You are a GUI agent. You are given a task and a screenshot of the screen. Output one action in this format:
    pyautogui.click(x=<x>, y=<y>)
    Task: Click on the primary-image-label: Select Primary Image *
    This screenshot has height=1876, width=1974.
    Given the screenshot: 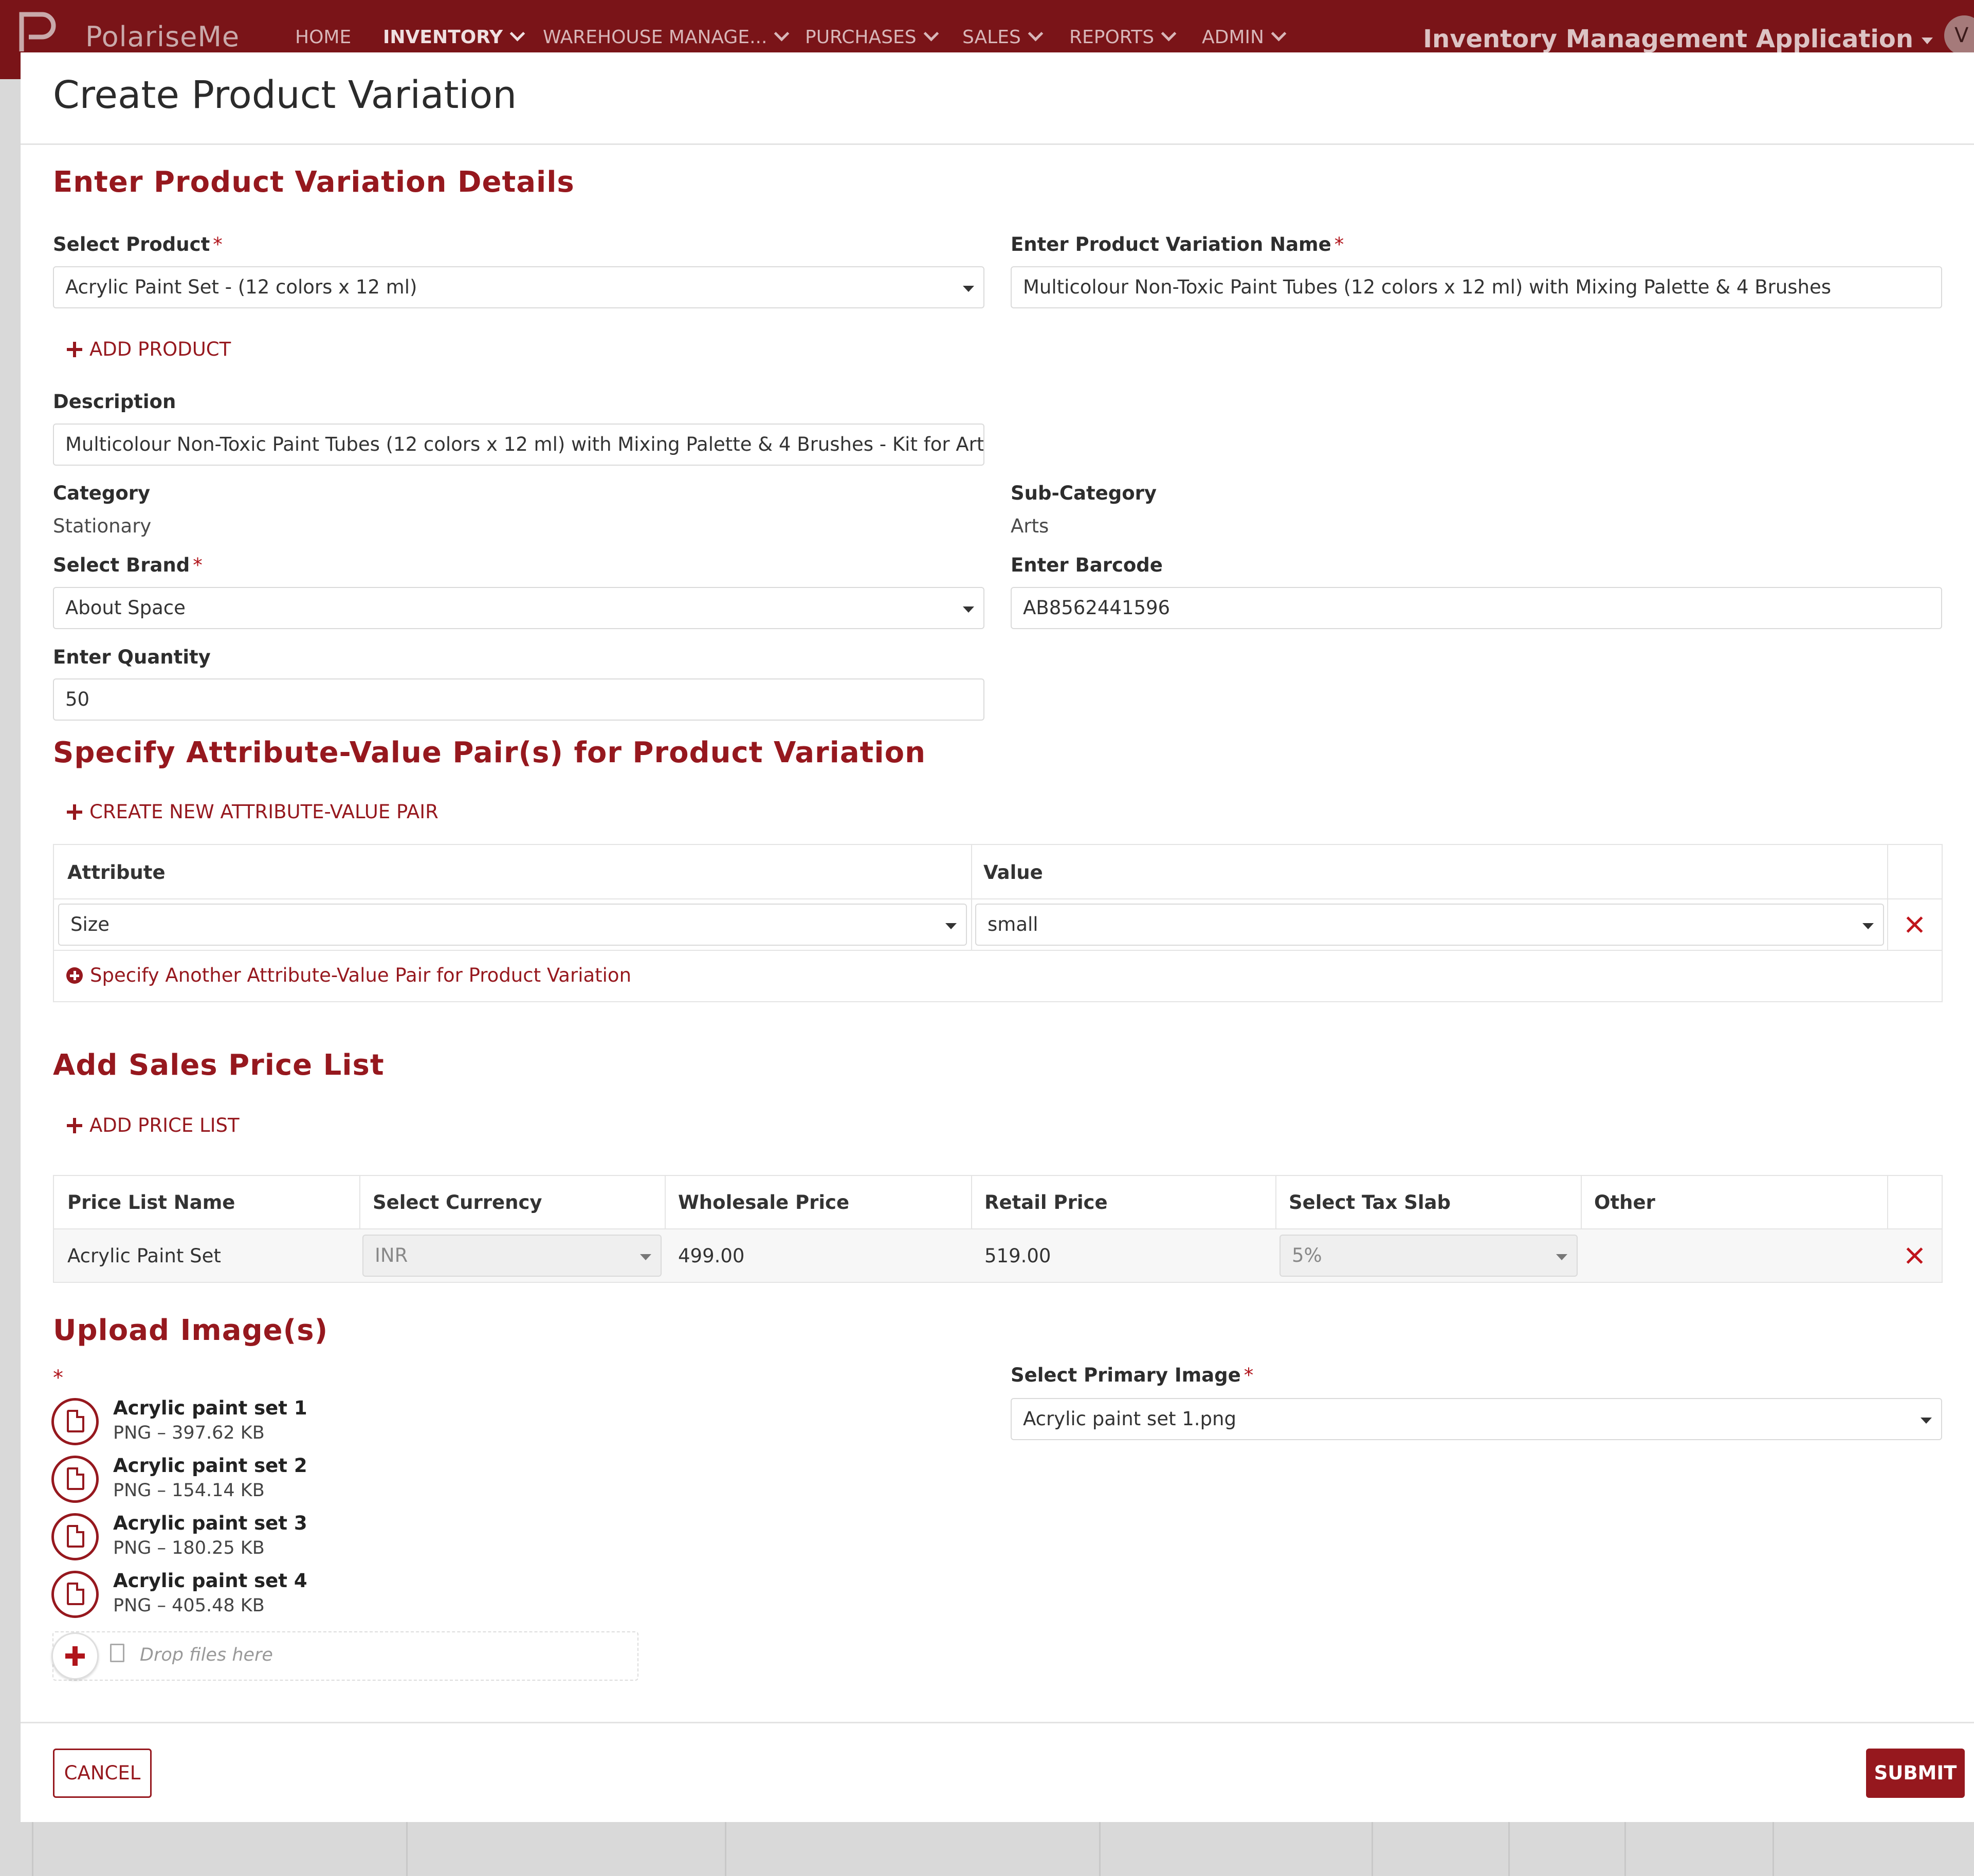 What is the action you would take?
    pyautogui.click(x=1132, y=1375)
    